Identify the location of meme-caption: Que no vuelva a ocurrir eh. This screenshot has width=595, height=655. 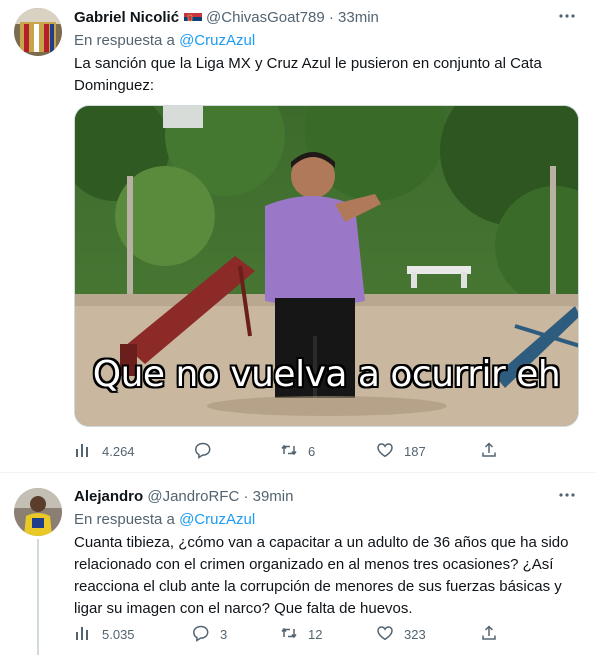
(326, 374).